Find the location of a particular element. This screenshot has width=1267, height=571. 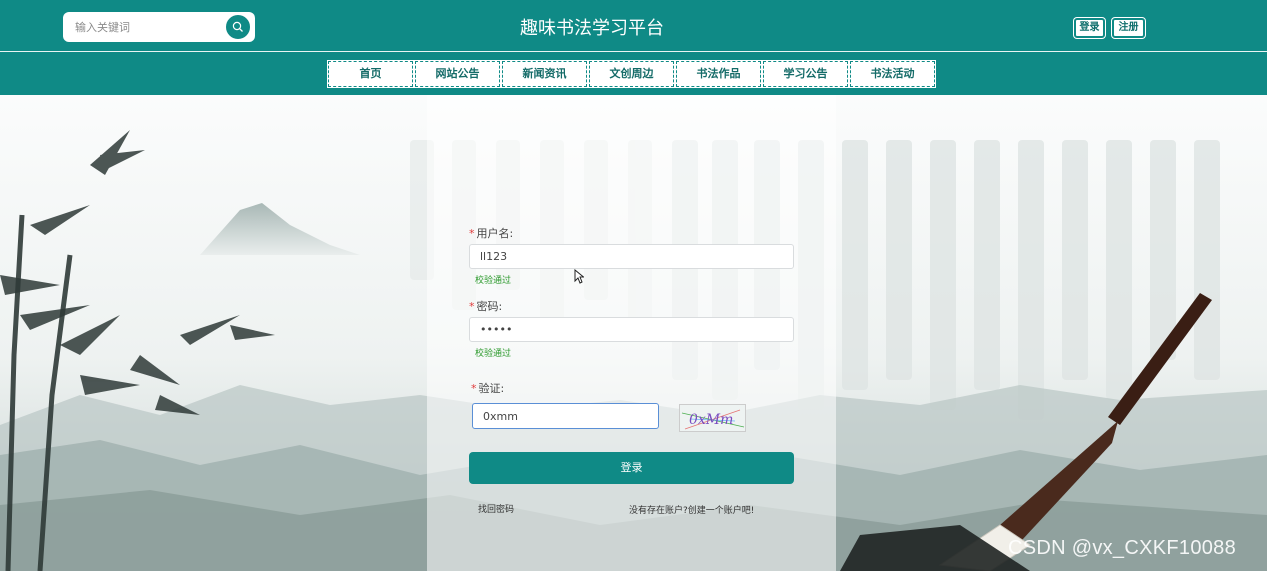

nav-item-home: 首页 is located at coordinates (370, 74).